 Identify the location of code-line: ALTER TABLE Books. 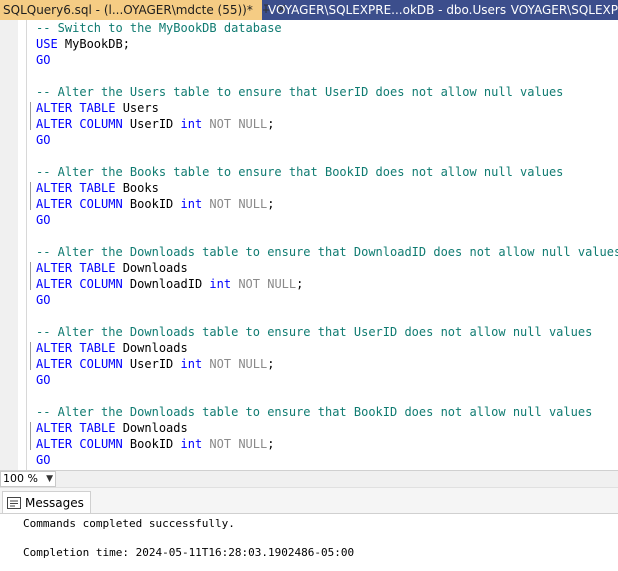
(327, 188).